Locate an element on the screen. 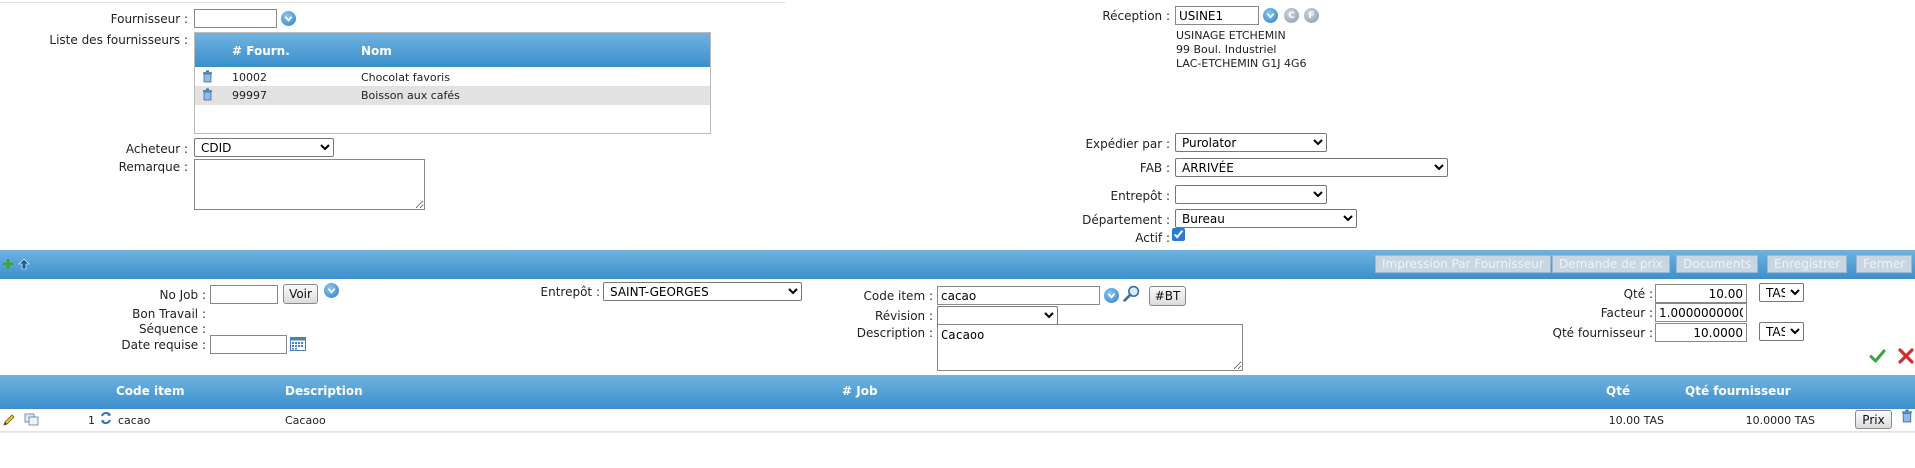 The image size is (1915, 468). qty-unit-select: TAS is located at coordinates (1781, 292).